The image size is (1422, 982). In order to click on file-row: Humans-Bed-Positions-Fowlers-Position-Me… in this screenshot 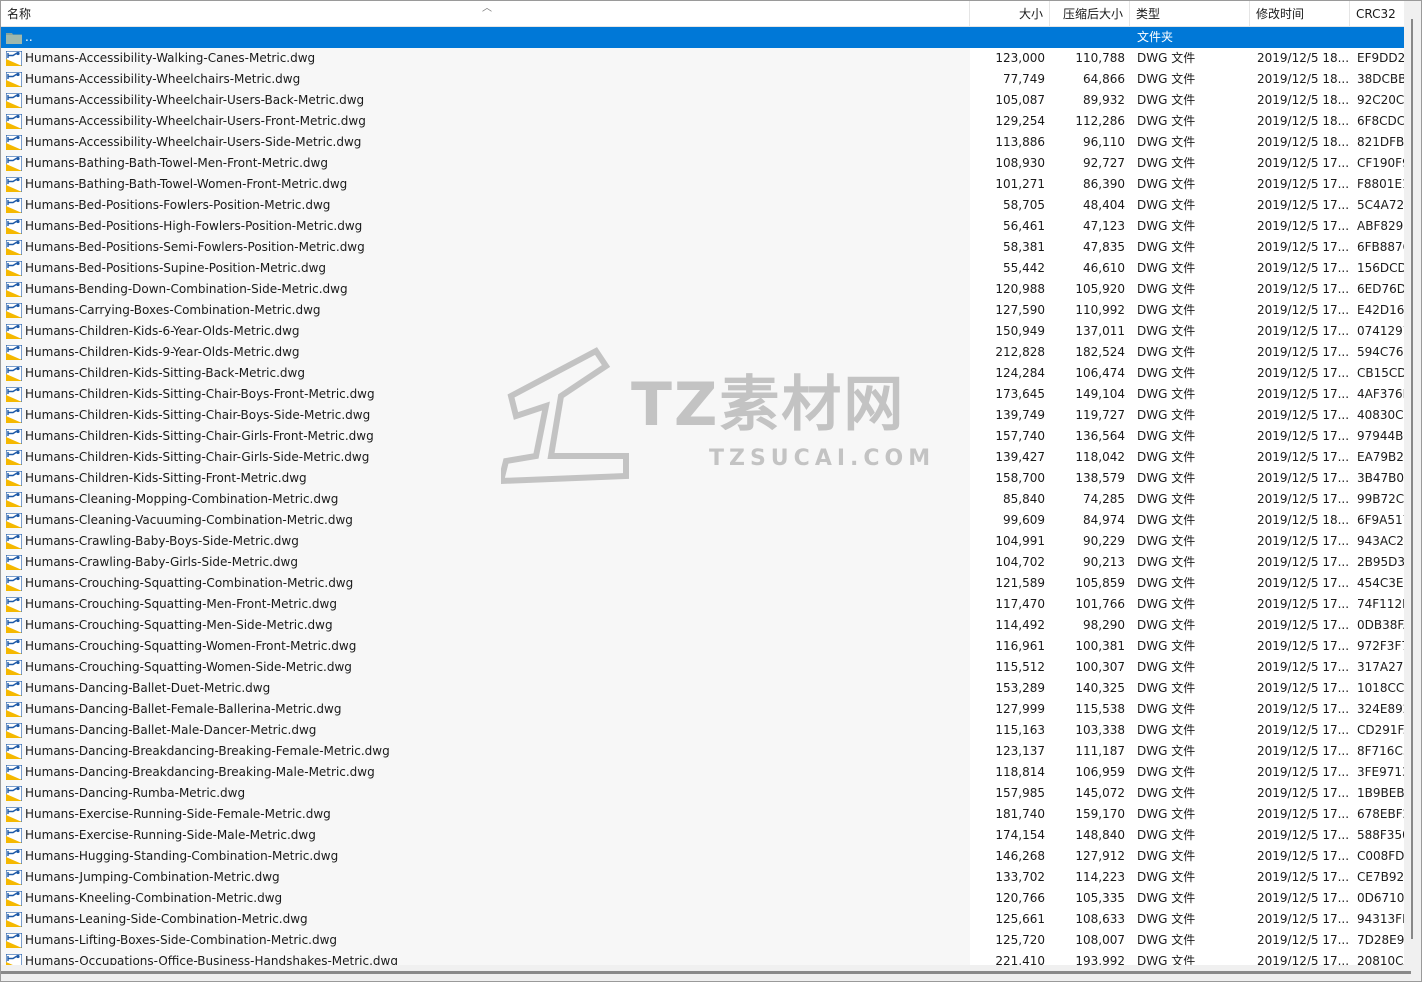, I will do `click(702, 205)`.